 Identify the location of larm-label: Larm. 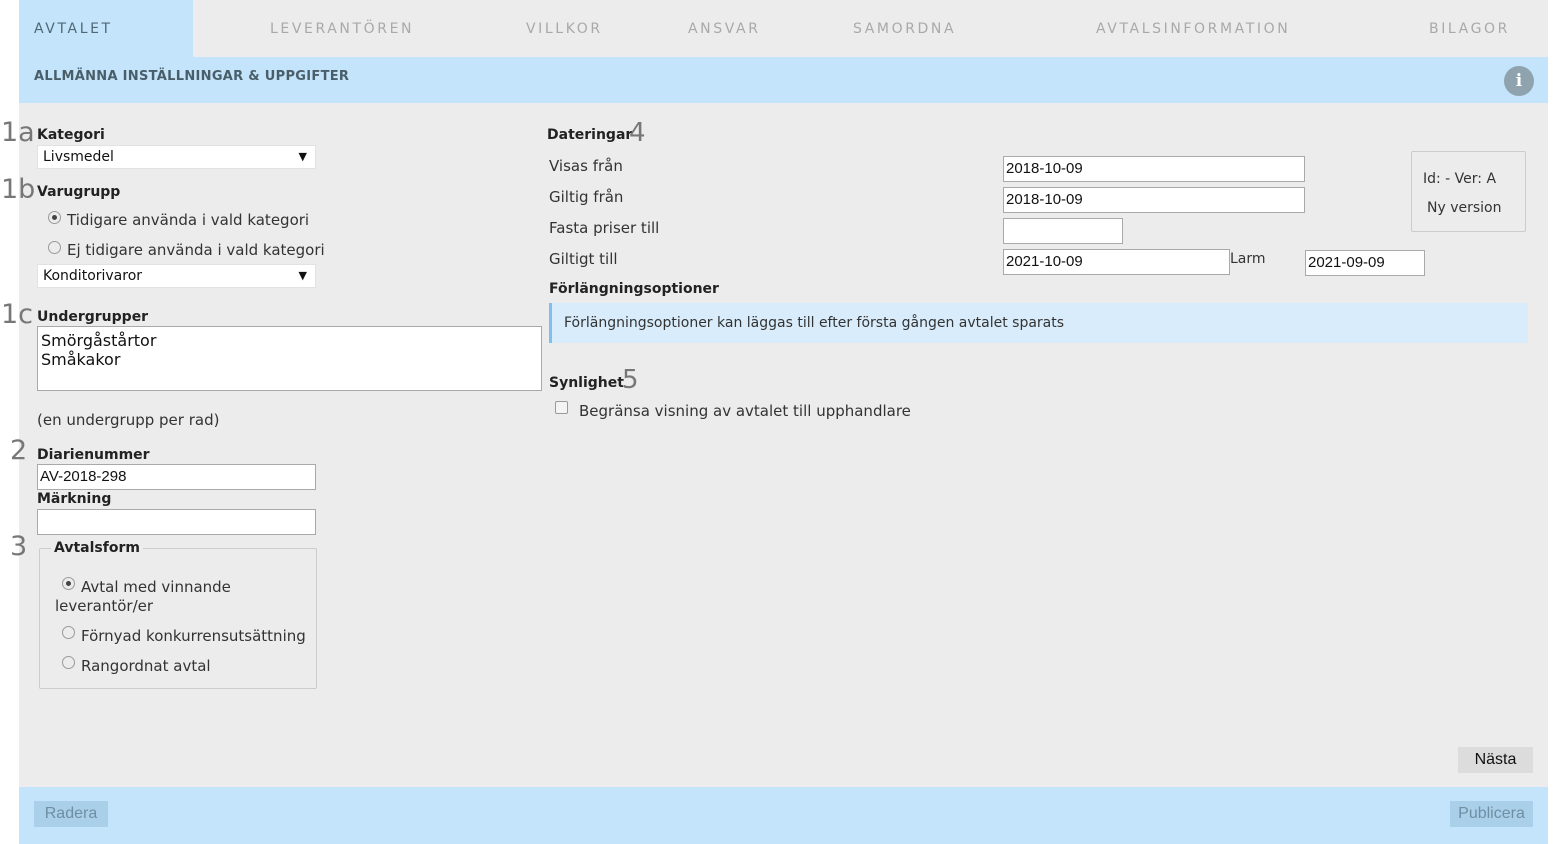
(1248, 259).